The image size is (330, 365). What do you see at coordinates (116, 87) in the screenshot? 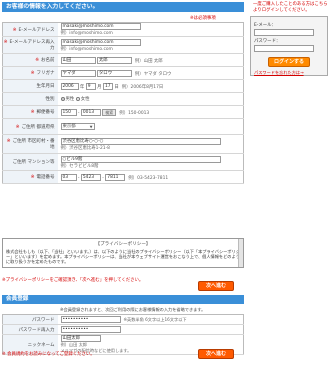
I see `day-unit: 日` at bounding box center [116, 87].